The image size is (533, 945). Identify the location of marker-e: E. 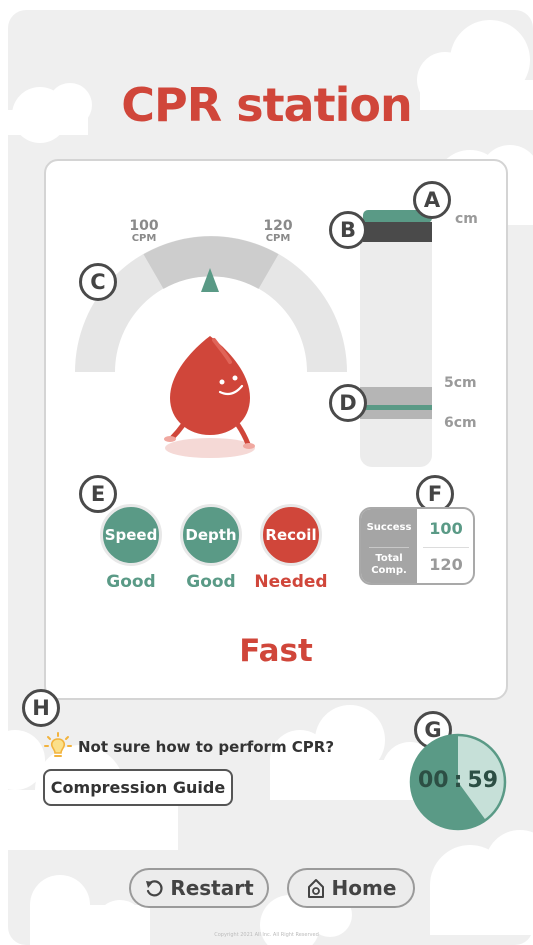
(98, 494).